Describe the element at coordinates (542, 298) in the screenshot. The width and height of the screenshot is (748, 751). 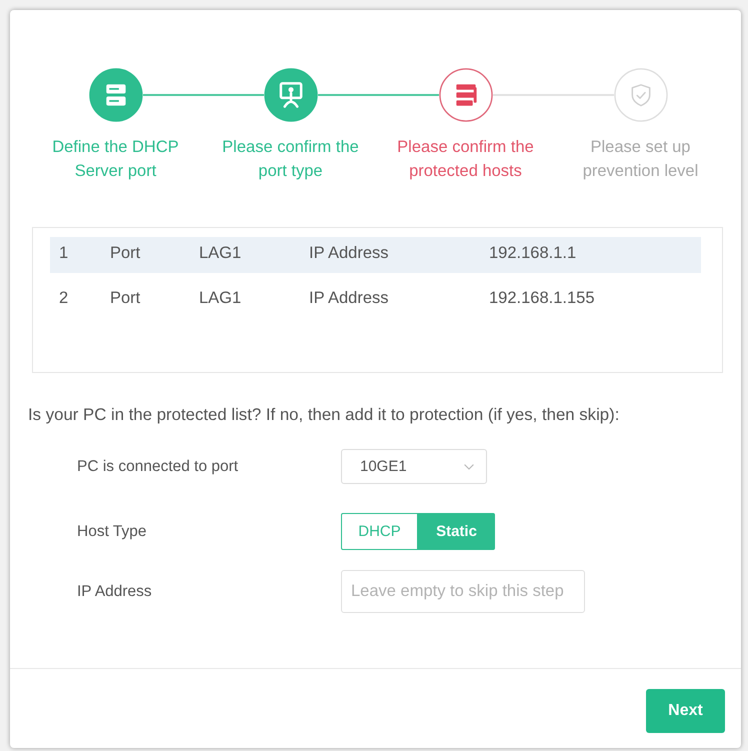
I see `table-cell-text: 192.168.1.155` at that location.